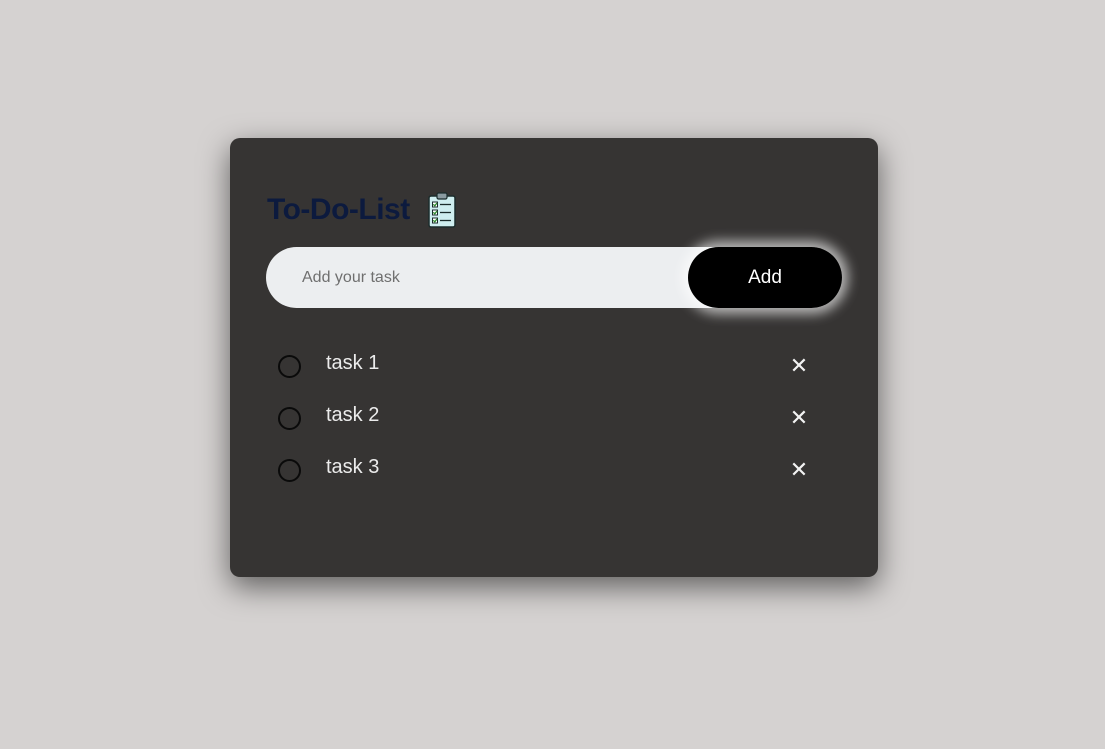  I want to click on clipboard-checklist-icon, so click(441, 210).